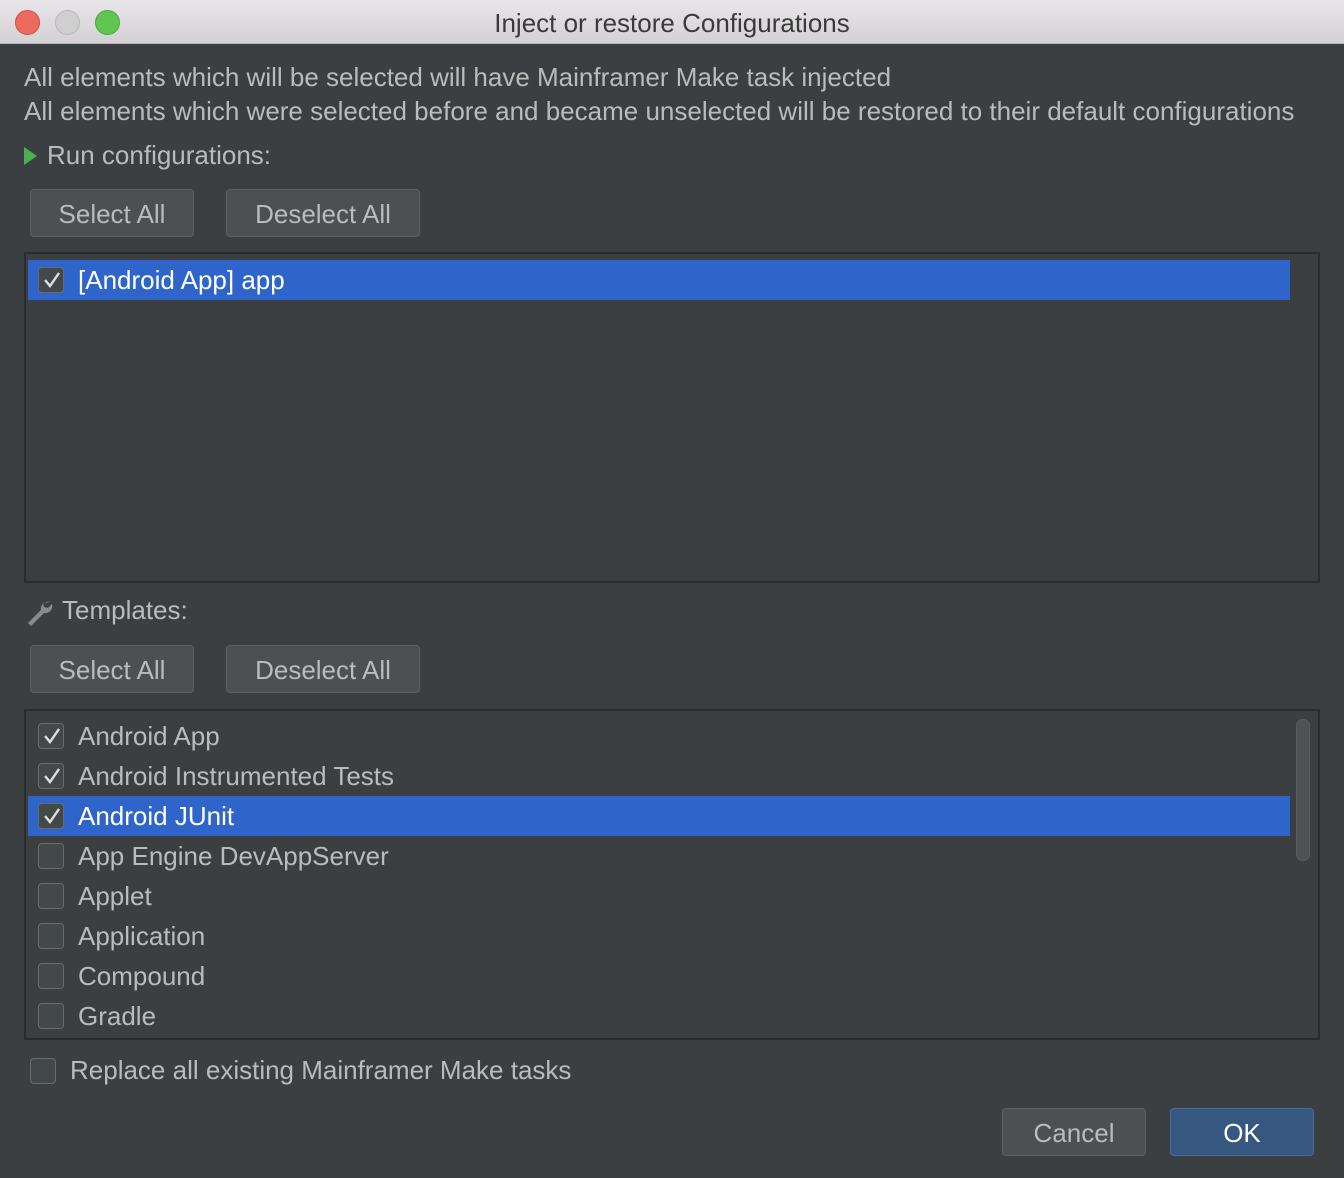 Image resolution: width=1344 pixels, height=1178 pixels. I want to click on list-item: Android App, so click(659, 736).